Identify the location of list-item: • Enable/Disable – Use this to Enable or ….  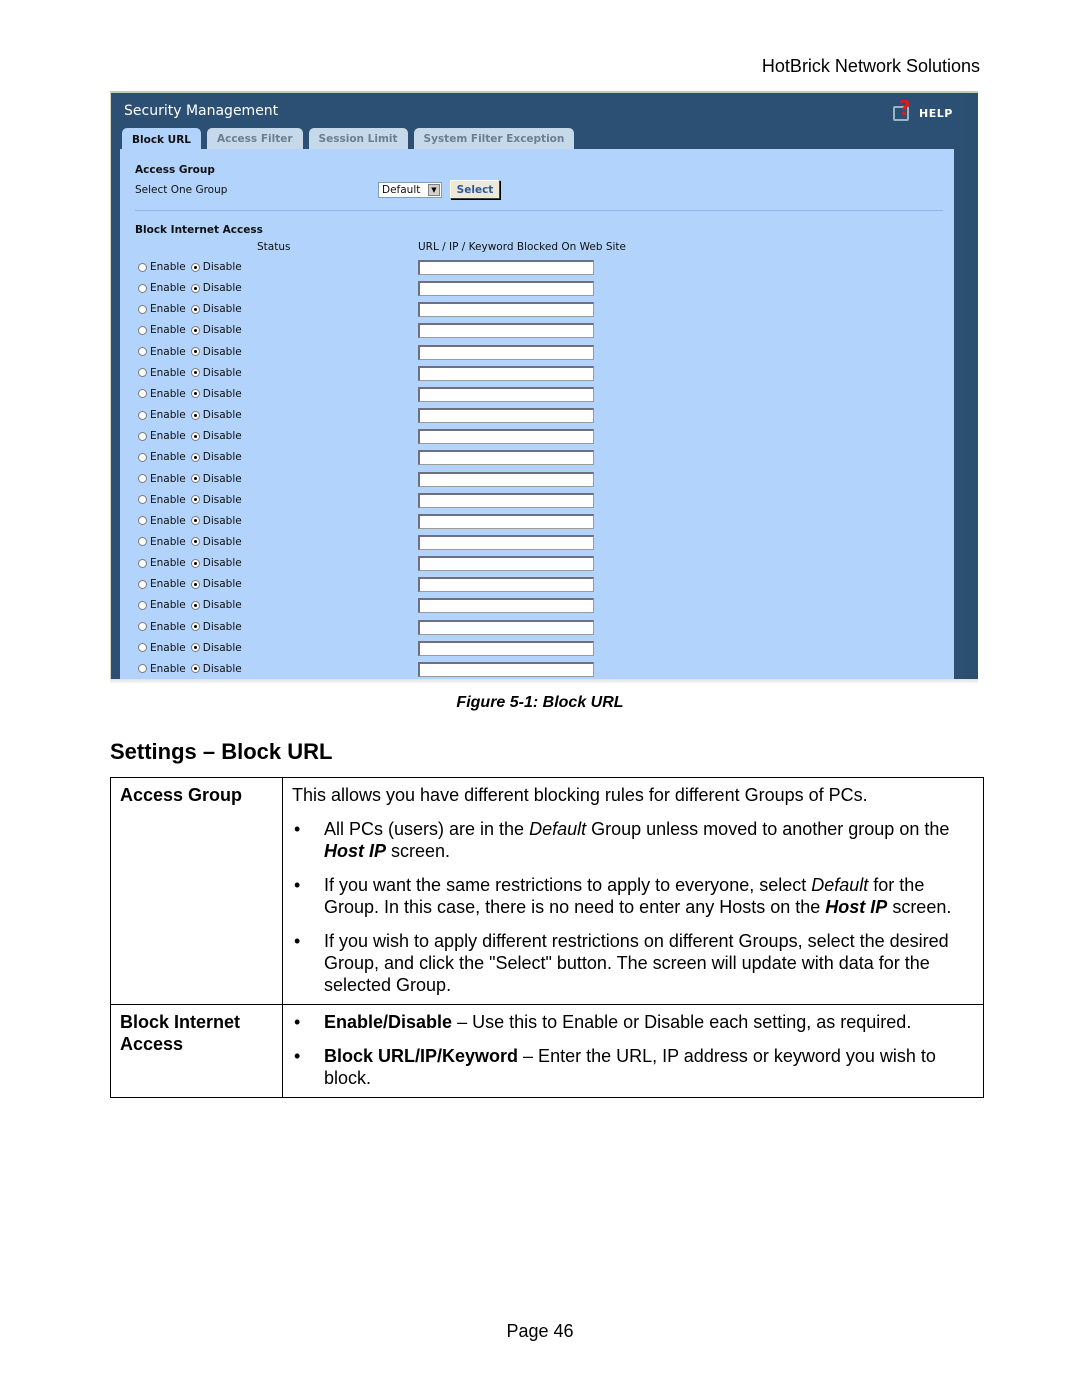
(603, 1022).